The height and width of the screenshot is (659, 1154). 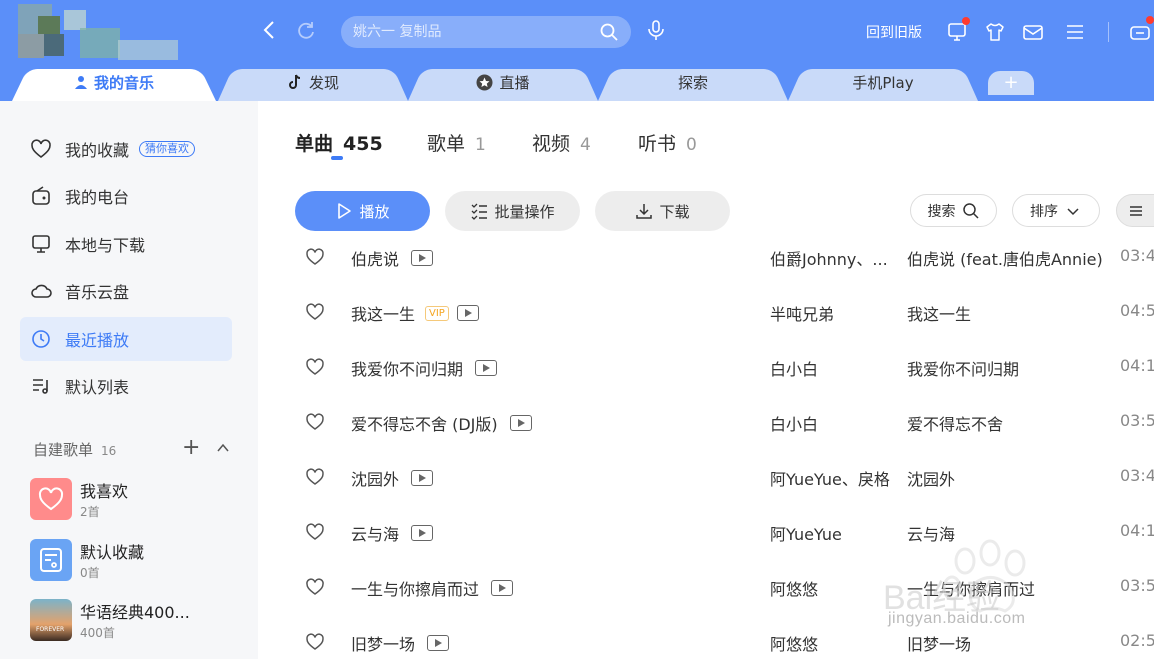 I want to click on sidebar-item-local-download: 本地与下载, so click(x=126, y=244).